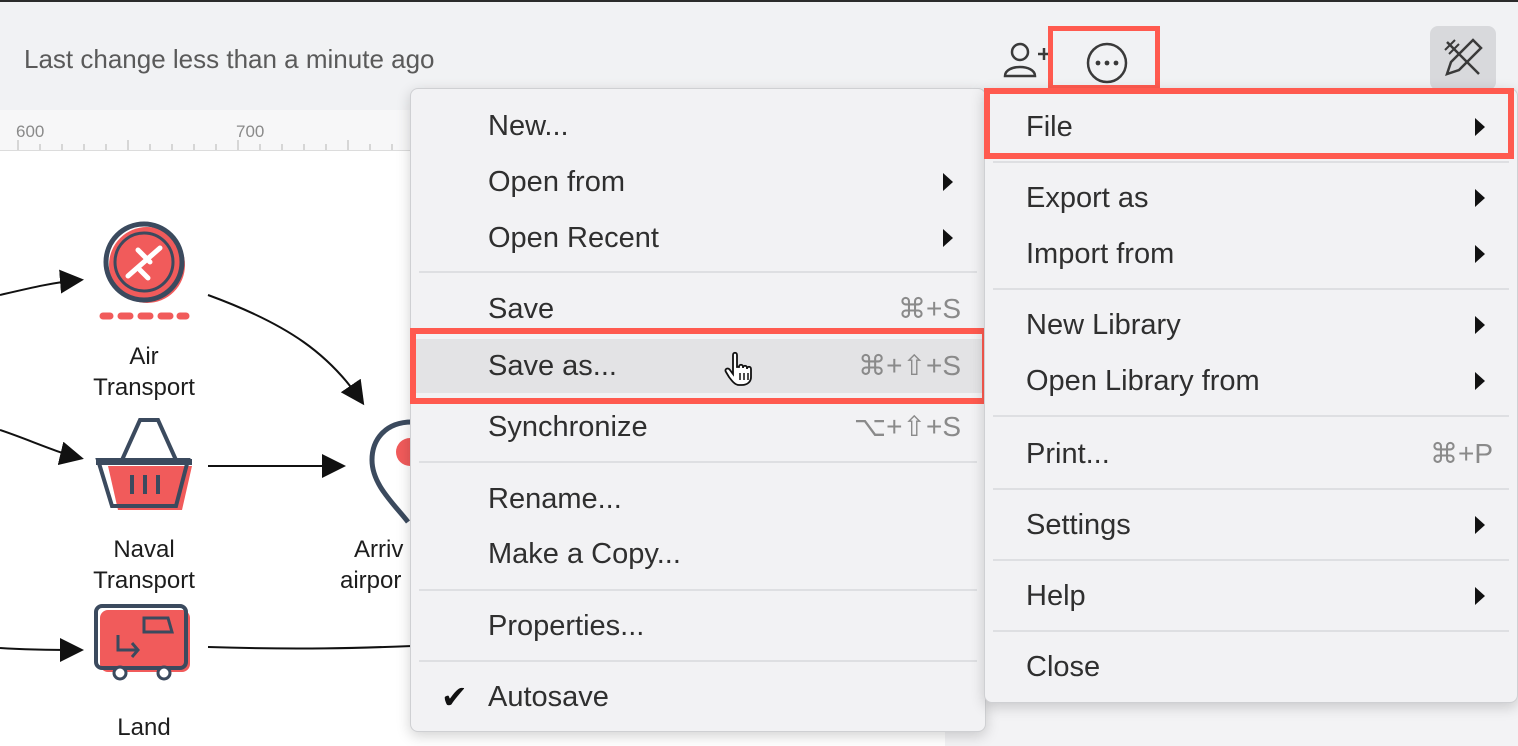  Describe the element at coordinates (1251, 596) in the screenshot. I see `menu-item-help: Help` at that location.